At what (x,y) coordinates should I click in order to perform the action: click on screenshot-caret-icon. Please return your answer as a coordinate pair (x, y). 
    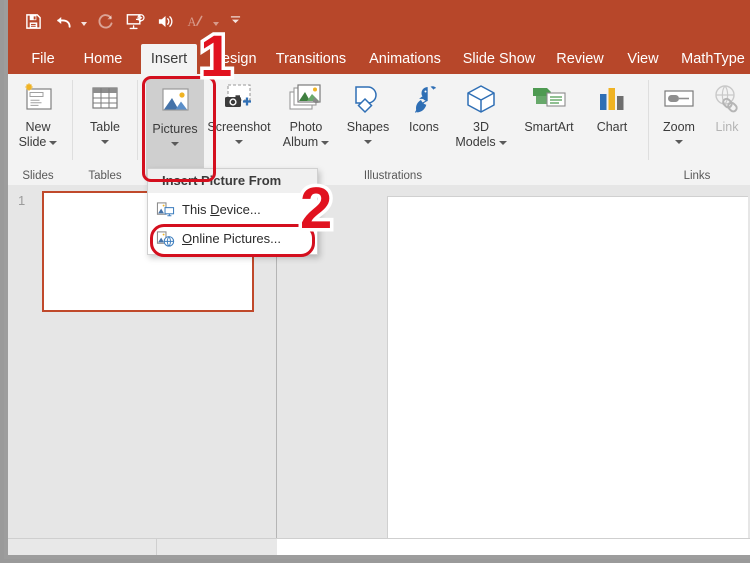
    Looking at the image, I should click on (239, 142).